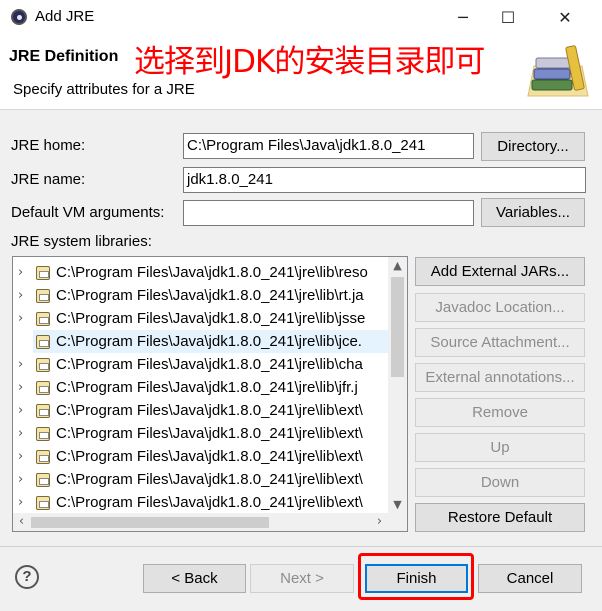  Describe the element at coordinates (65, 16) in the screenshot. I see `window-title: Add JRE` at that location.